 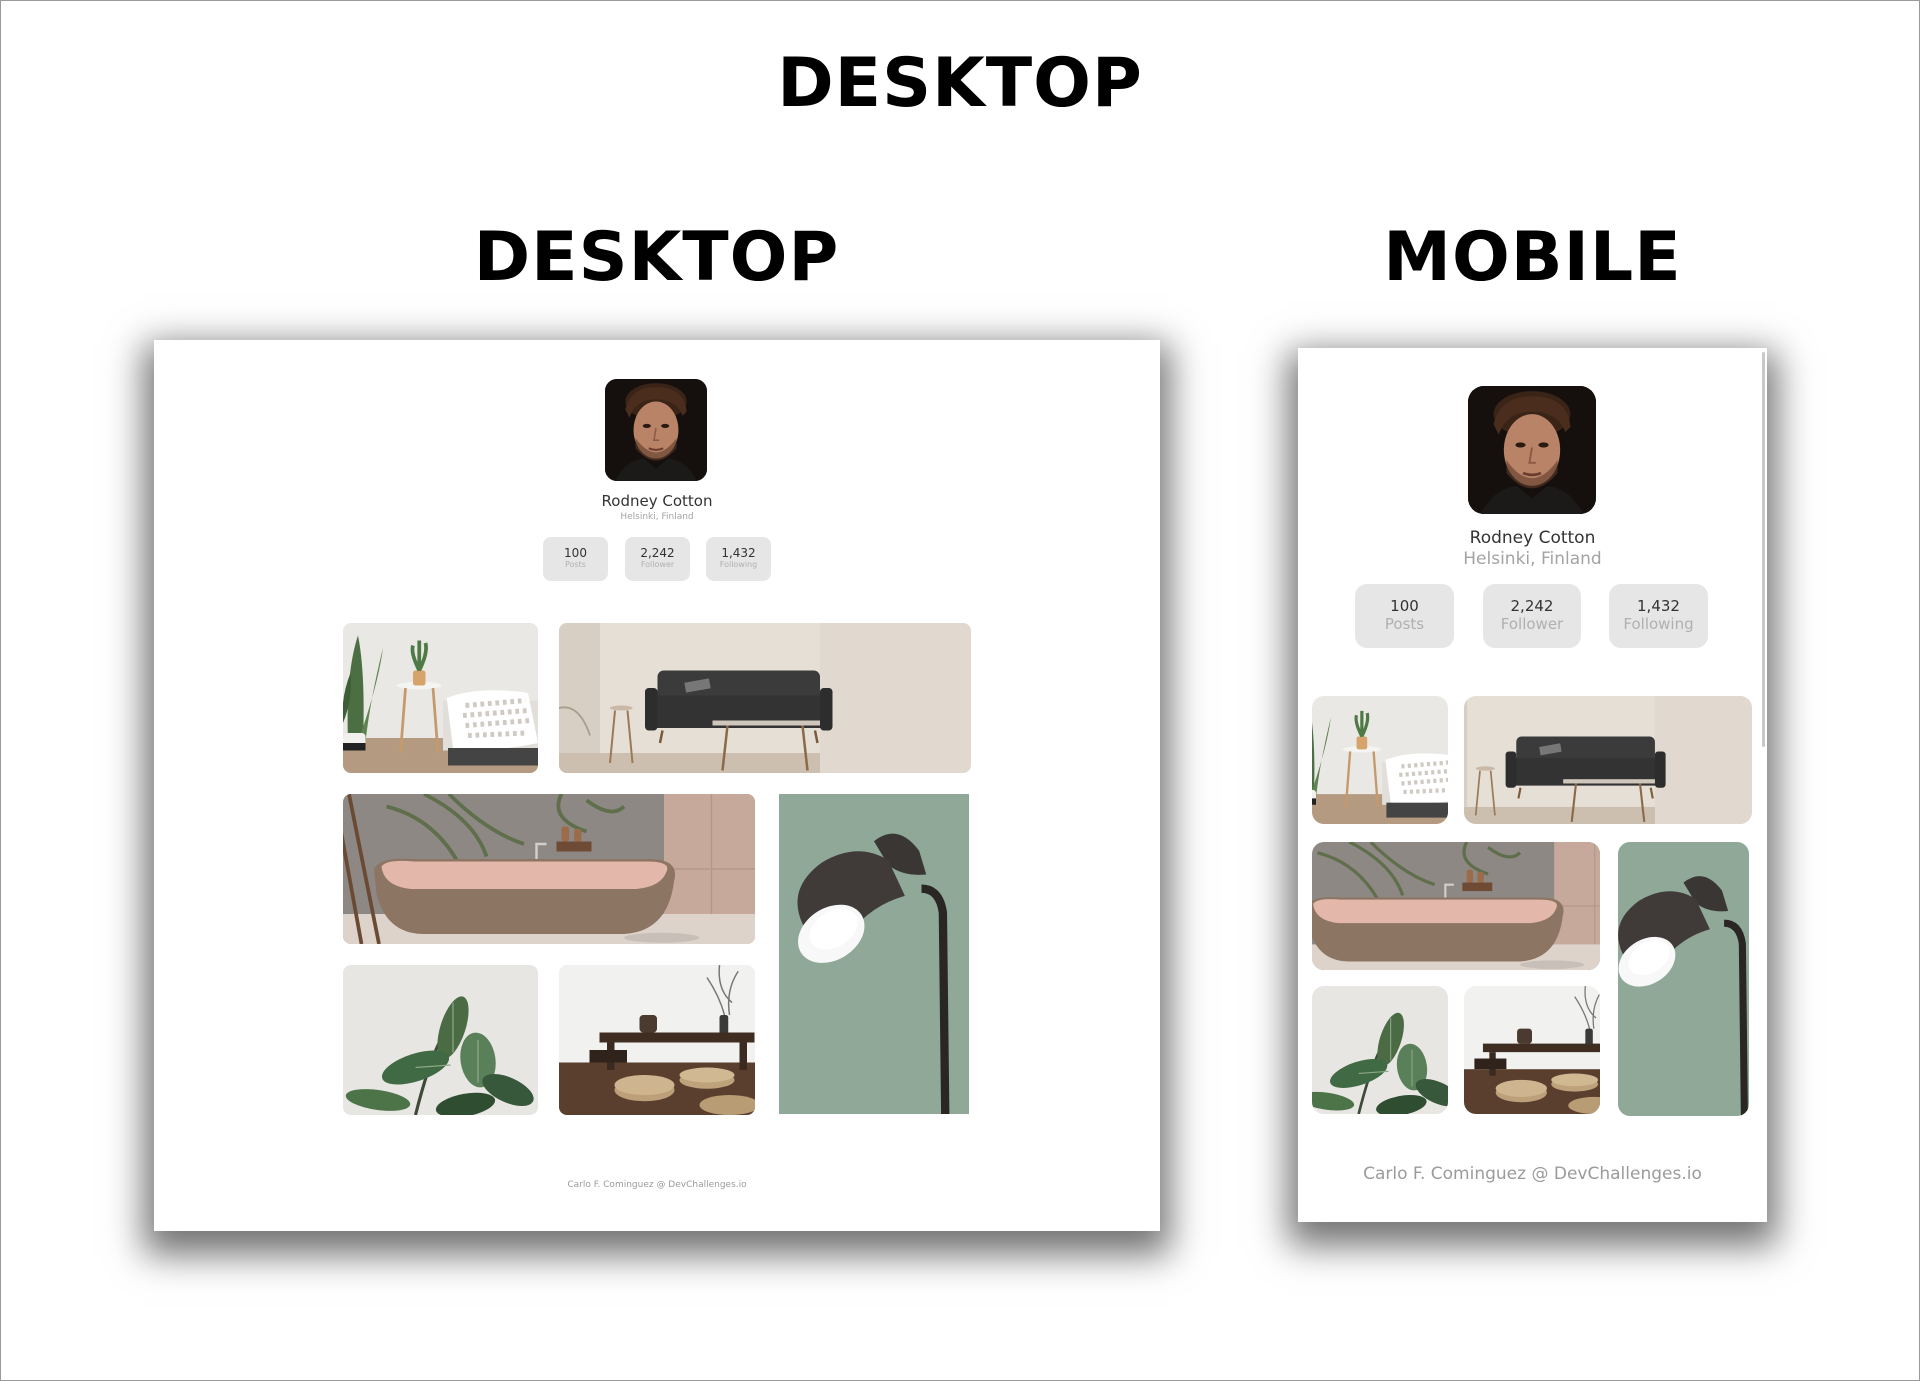 What do you see at coordinates (1532, 257) in the screenshot?
I see `mobile-heading: MOBILE` at bounding box center [1532, 257].